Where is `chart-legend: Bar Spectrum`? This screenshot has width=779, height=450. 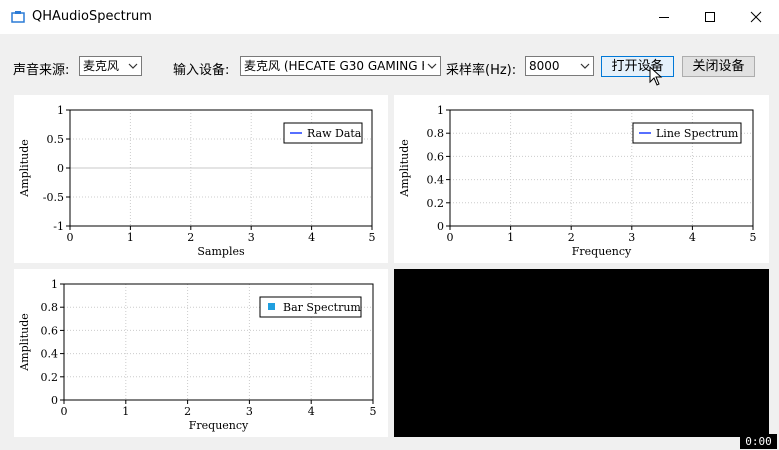
chart-legend: Bar Spectrum is located at coordinates (310, 307).